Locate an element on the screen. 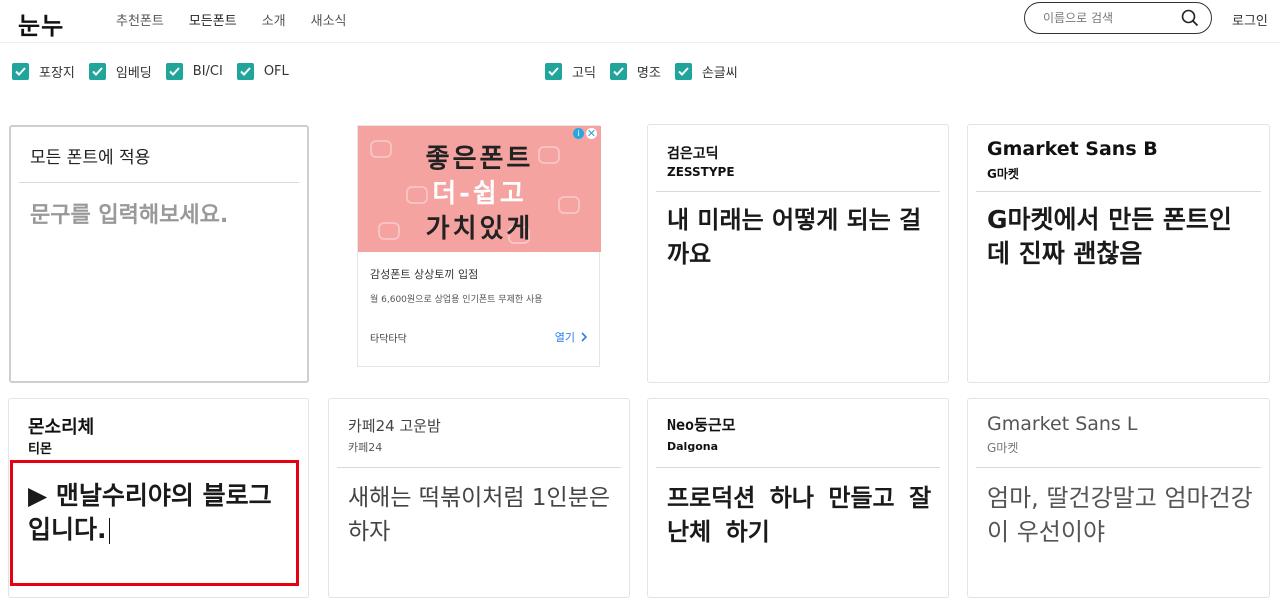 This screenshot has height=598, width=1280. filter-handwriting: 손글씨 is located at coordinates (706, 71).